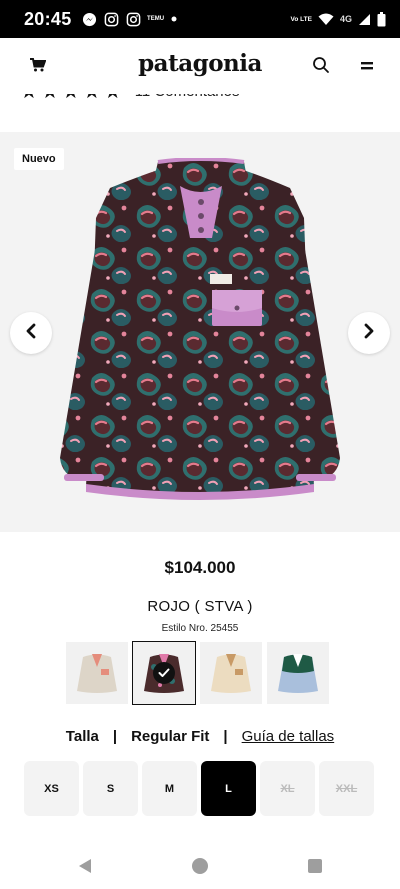 The height and width of the screenshot is (889, 400). What do you see at coordinates (200, 19) in the screenshot?
I see `status-bar: 20:45 TEMU Vo LTE 4G` at bounding box center [200, 19].